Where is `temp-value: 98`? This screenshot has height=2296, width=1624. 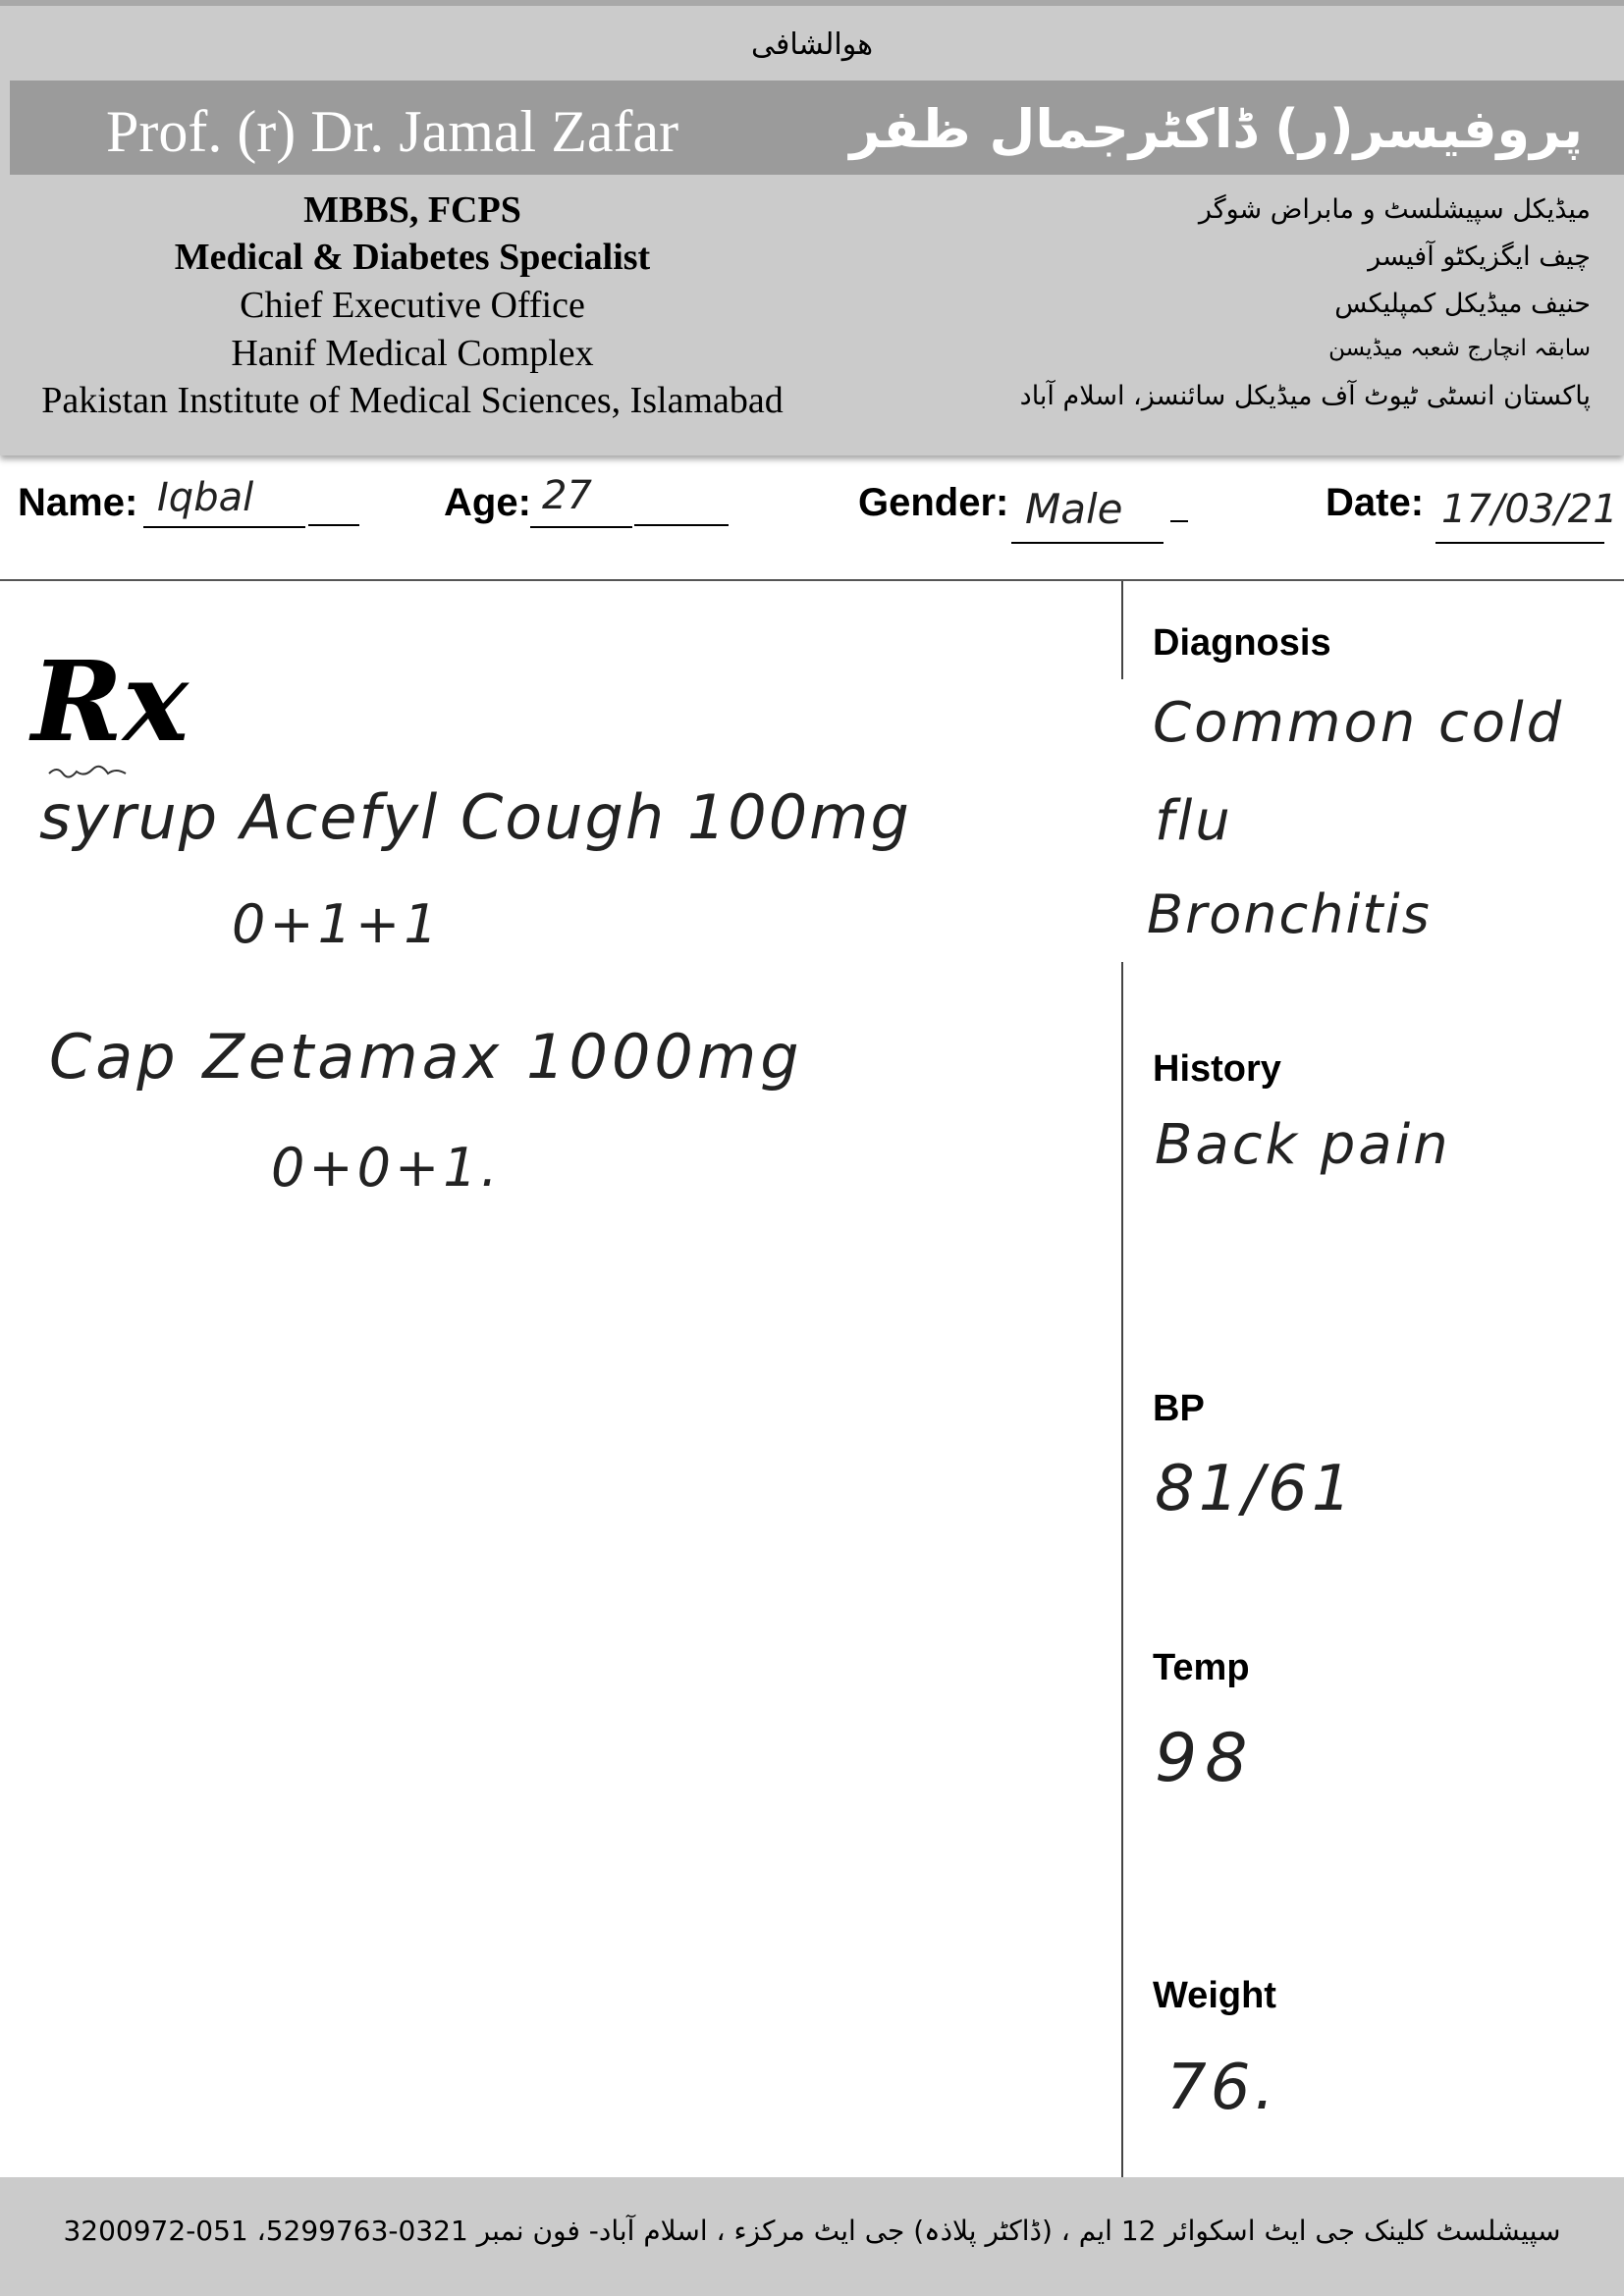
temp-value: 98 is located at coordinates (1205, 1758).